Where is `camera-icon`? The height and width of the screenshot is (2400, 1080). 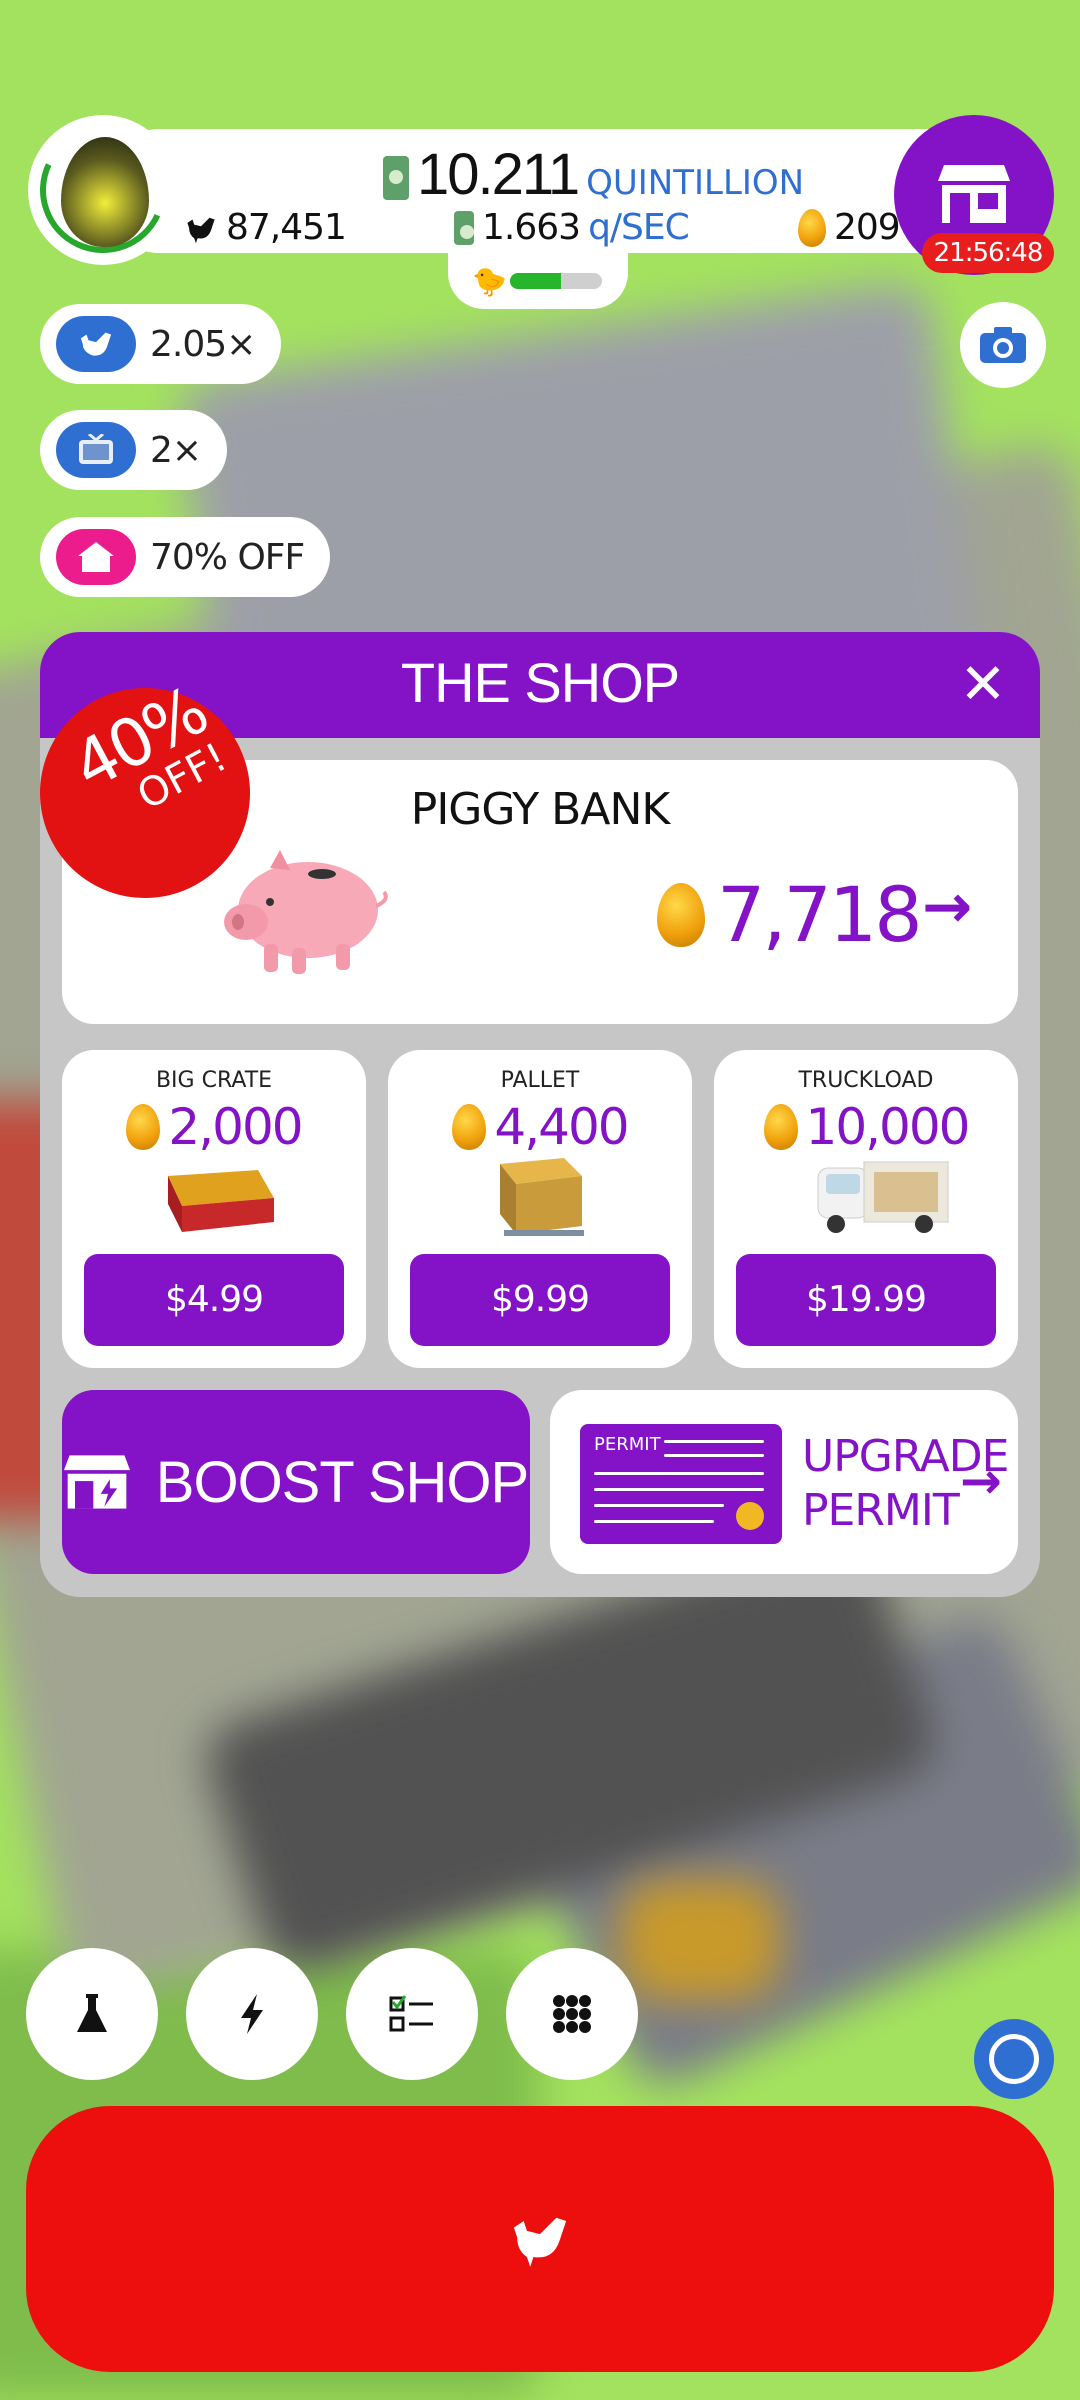 camera-icon is located at coordinates (1003, 345).